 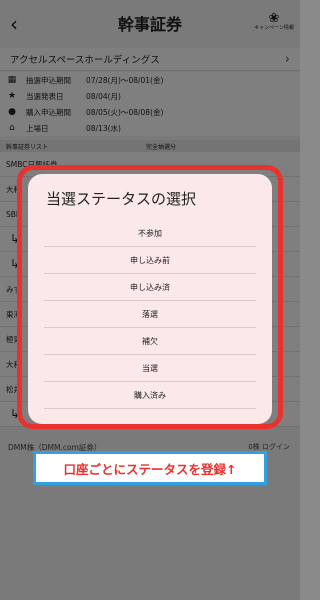 What do you see at coordinates (150, 233) in the screenshot?
I see `status-option: 不参加` at bounding box center [150, 233].